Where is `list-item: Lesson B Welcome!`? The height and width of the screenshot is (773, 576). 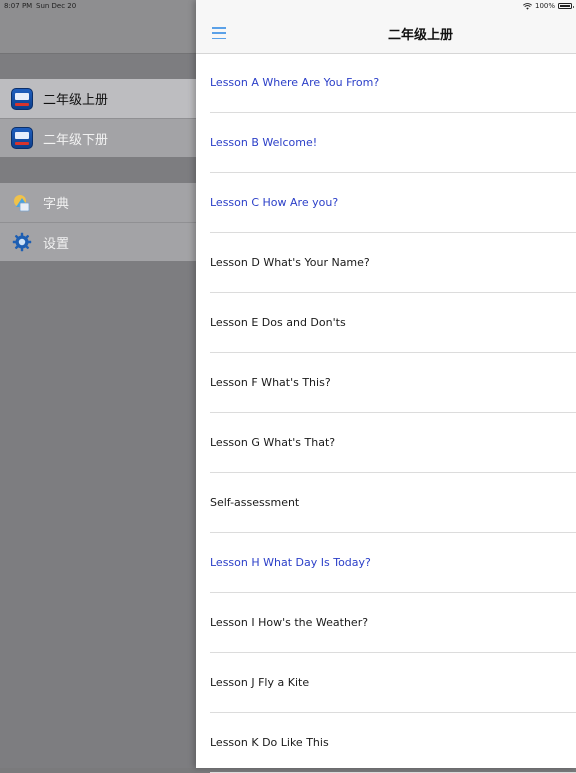
list-item: Lesson B Welcome! is located at coordinates (393, 143).